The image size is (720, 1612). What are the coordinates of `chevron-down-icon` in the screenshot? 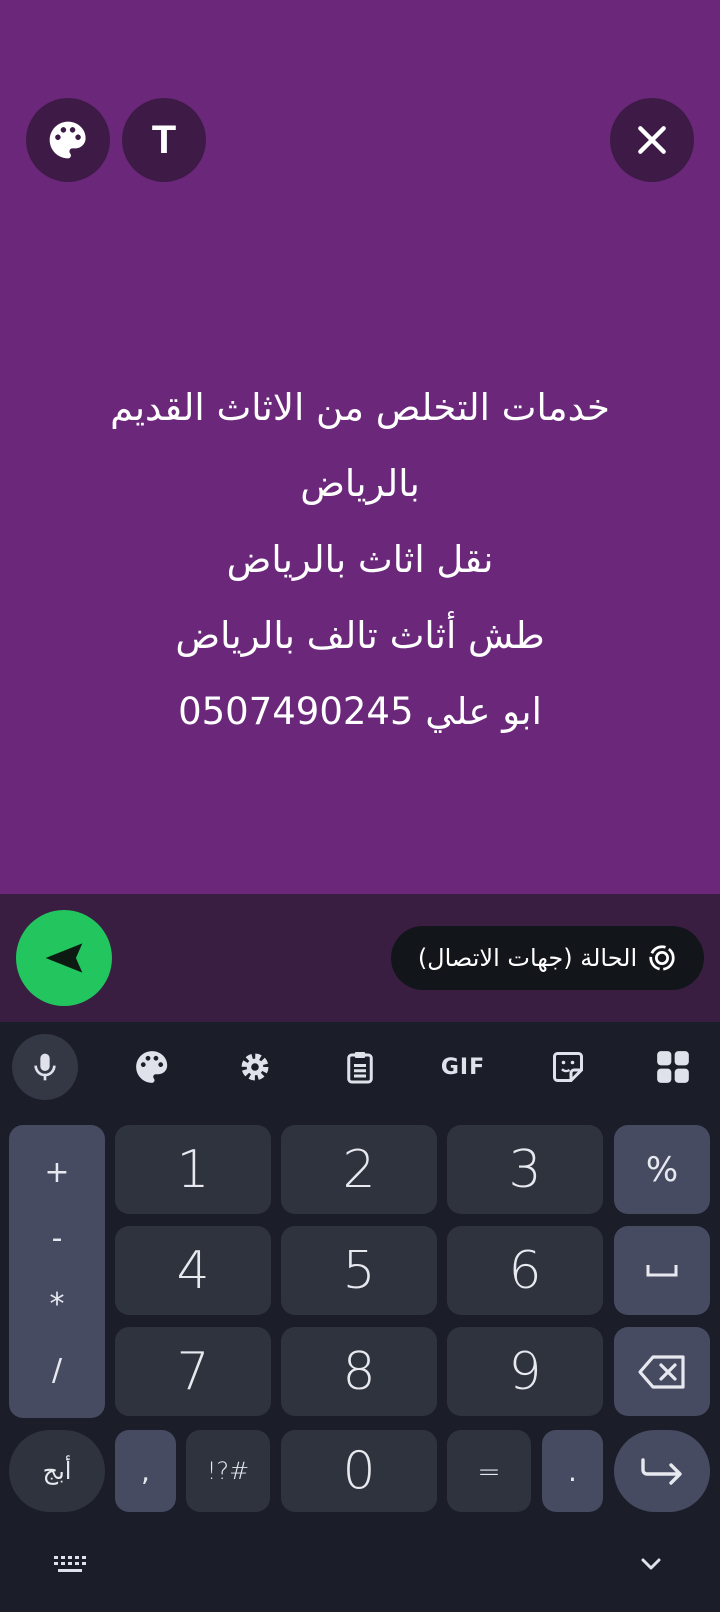 It's located at (651, 1564).